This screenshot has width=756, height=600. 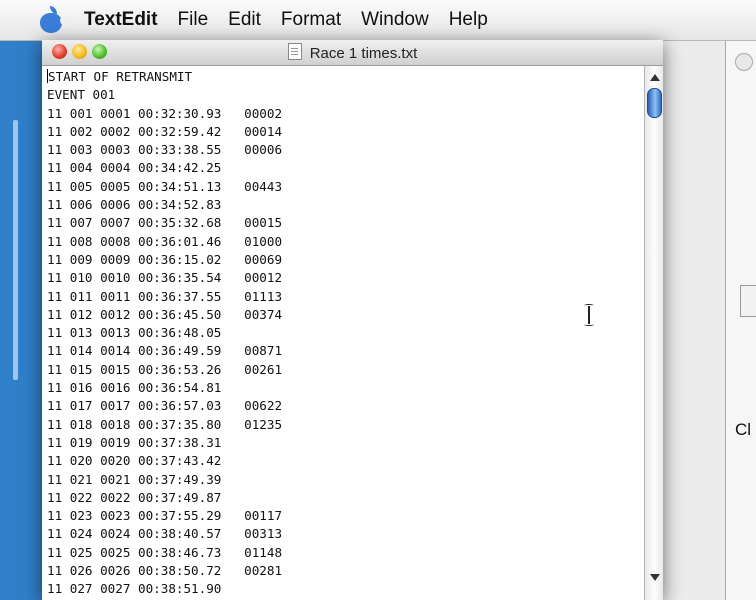 What do you see at coordinates (134, 168) in the screenshot?
I see `text-line: 11 004 0004 00:34:42.25` at bounding box center [134, 168].